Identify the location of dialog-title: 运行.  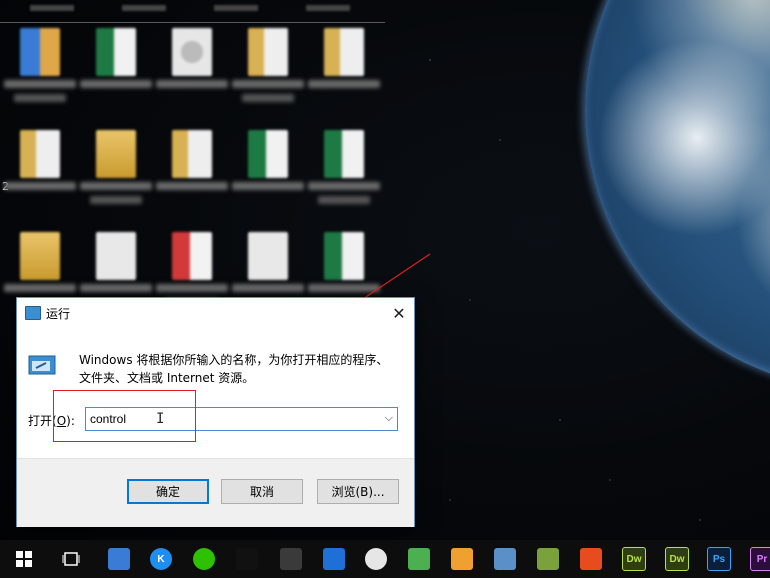
(58, 314).